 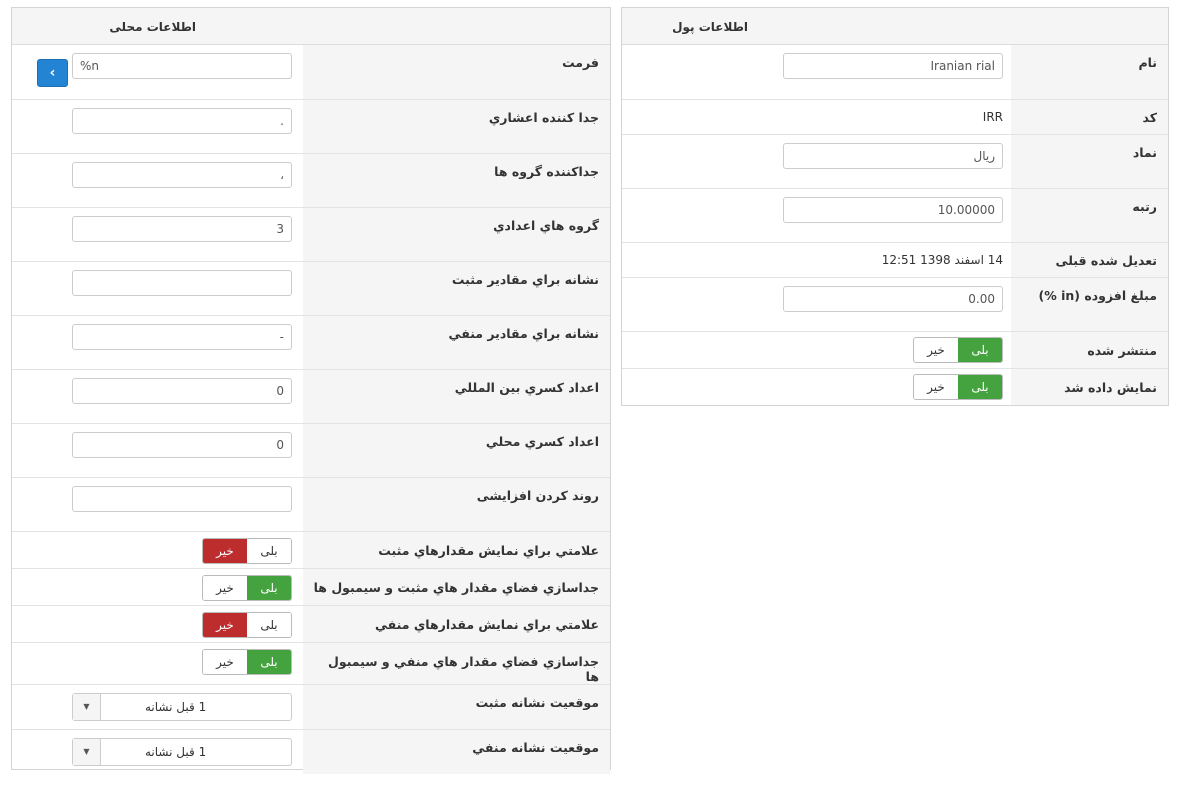 What do you see at coordinates (225, 624) in the screenshot?
I see `neg-sign-display-no: خیر` at bounding box center [225, 624].